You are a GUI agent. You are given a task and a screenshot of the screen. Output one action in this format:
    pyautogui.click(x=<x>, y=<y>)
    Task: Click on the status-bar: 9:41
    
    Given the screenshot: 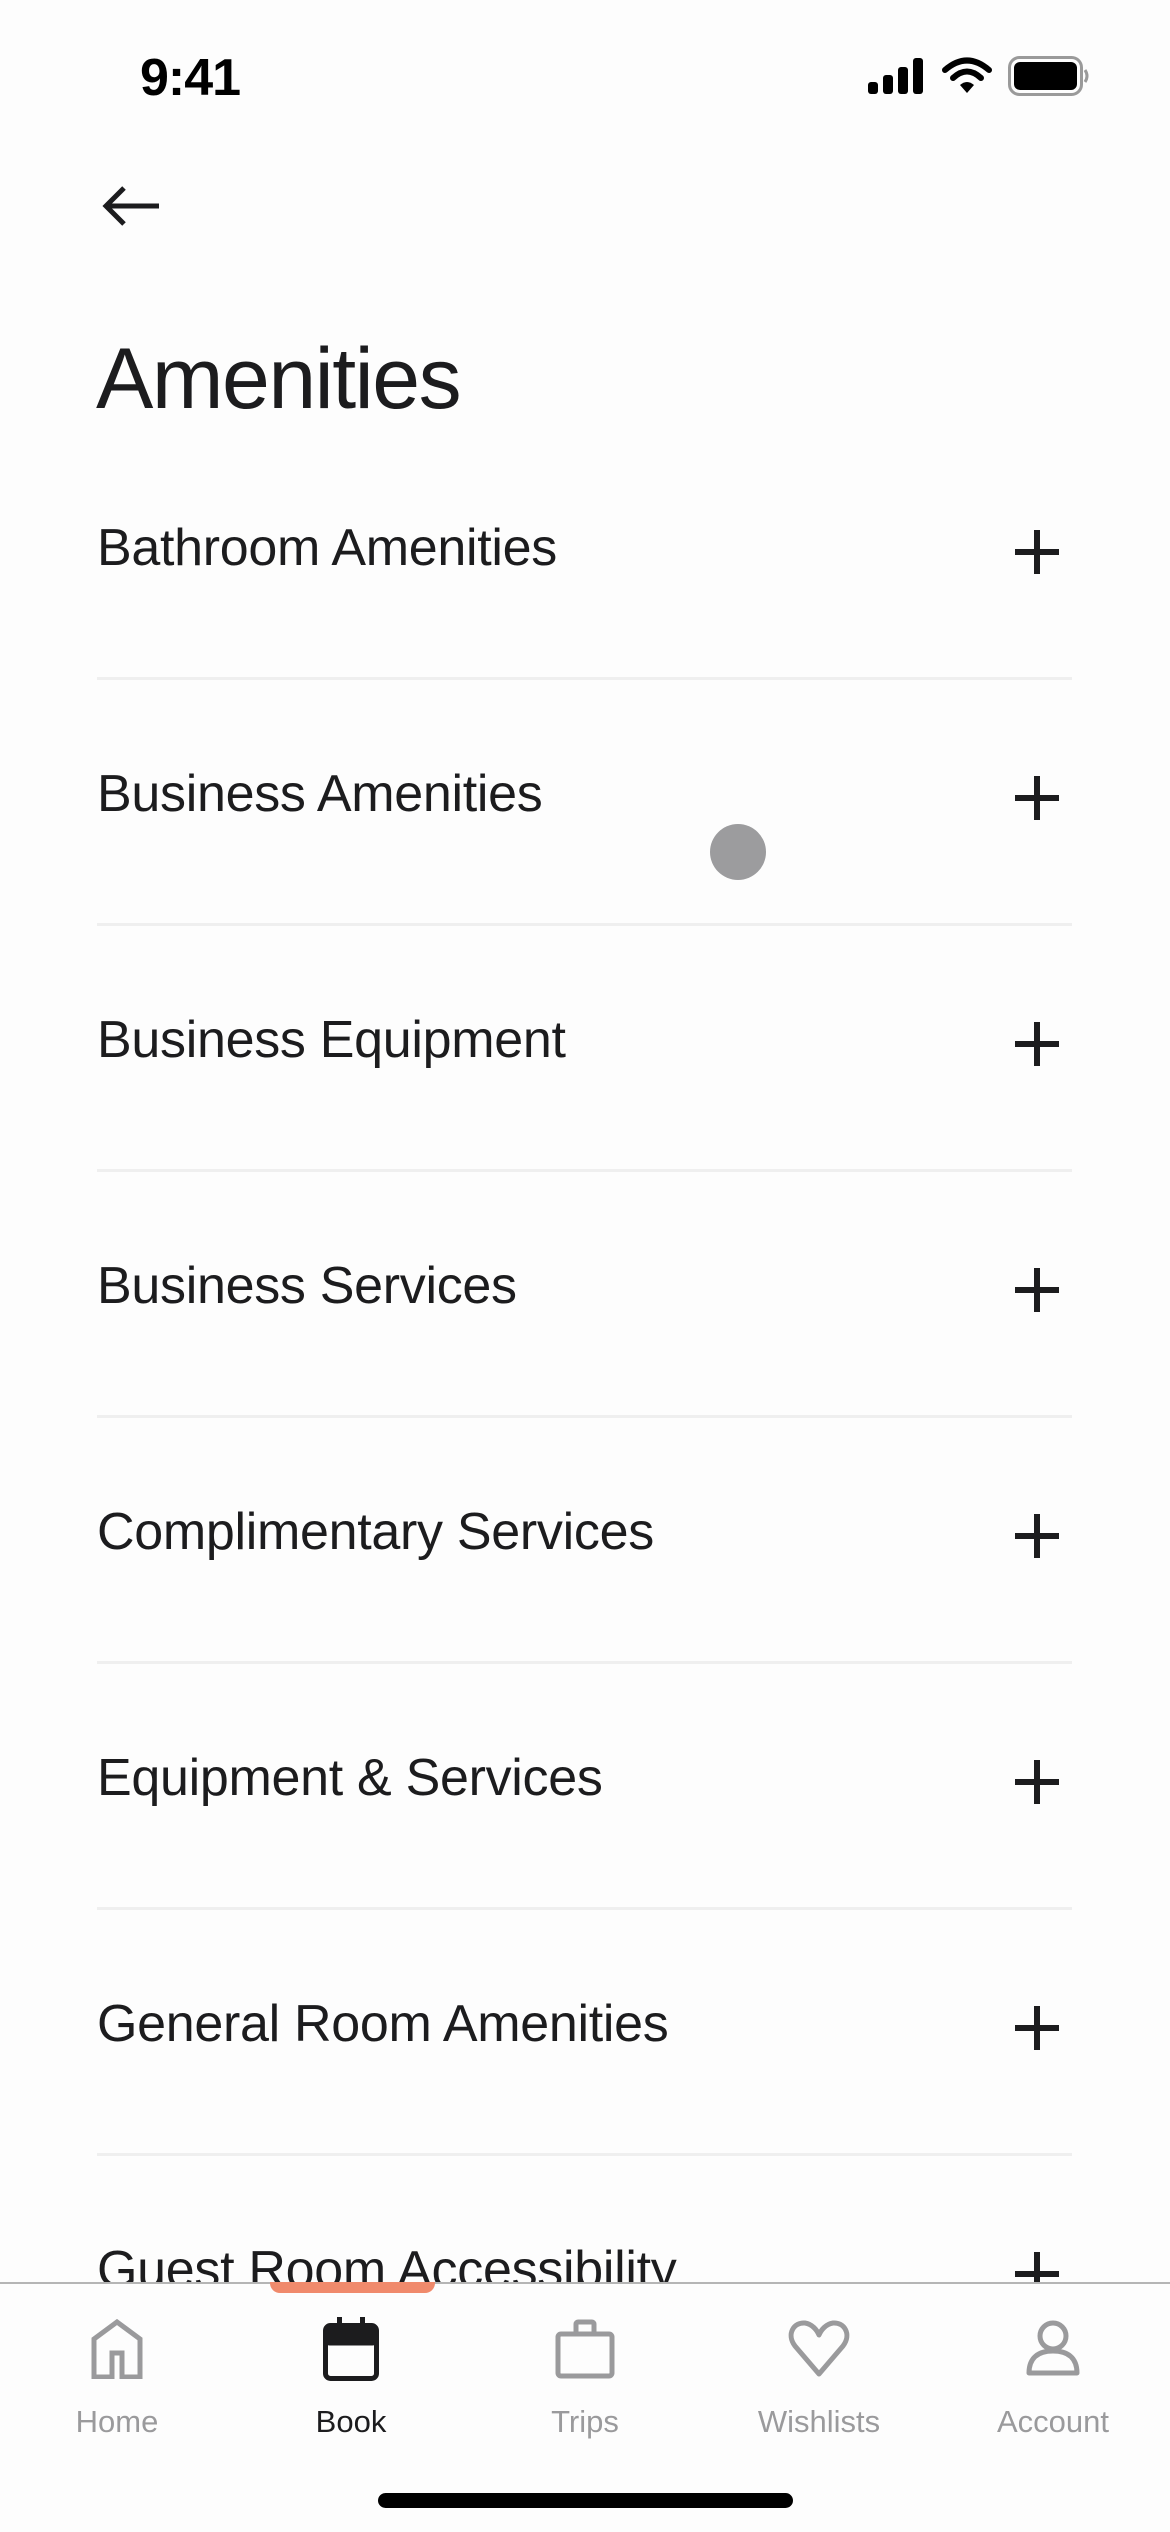 What is the action you would take?
    pyautogui.click(x=585, y=75)
    